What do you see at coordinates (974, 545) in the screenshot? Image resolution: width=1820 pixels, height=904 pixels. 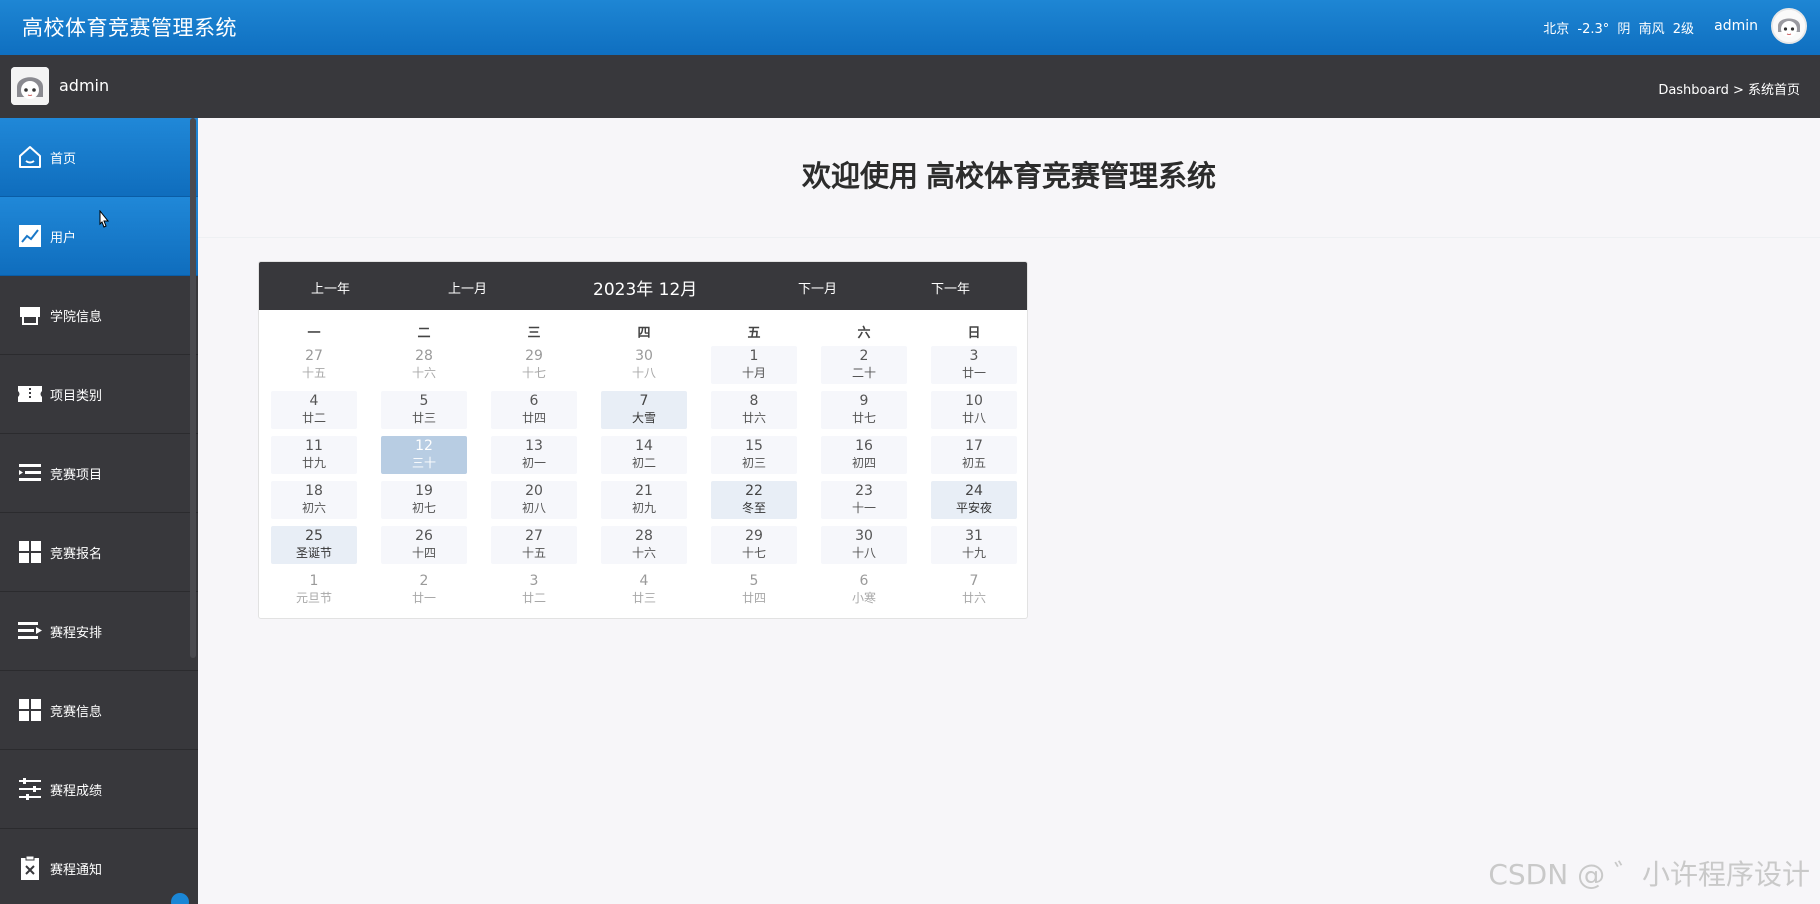 I see `calendar-day: 31 十九` at bounding box center [974, 545].